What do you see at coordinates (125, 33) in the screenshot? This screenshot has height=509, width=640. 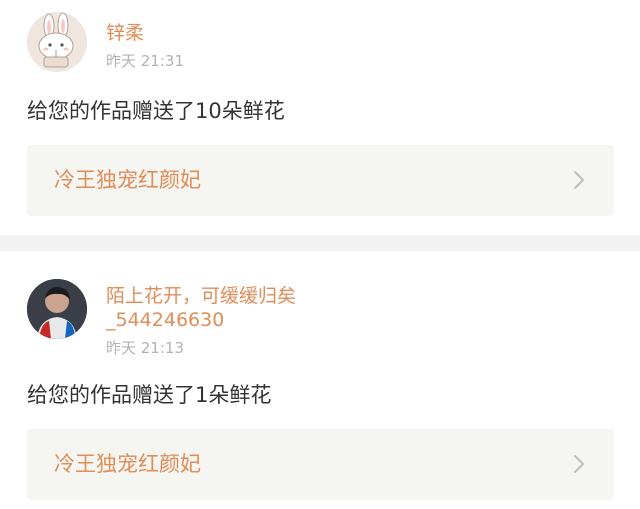 I see `sender-name: 锌柔` at bounding box center [125, 33].